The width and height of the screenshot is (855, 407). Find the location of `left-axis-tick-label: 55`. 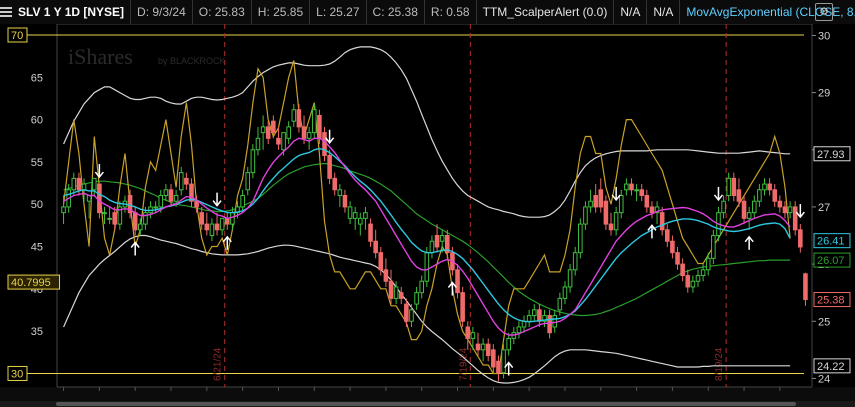

left-axis-tick-label: 55 is located at coordinates (37, 163).